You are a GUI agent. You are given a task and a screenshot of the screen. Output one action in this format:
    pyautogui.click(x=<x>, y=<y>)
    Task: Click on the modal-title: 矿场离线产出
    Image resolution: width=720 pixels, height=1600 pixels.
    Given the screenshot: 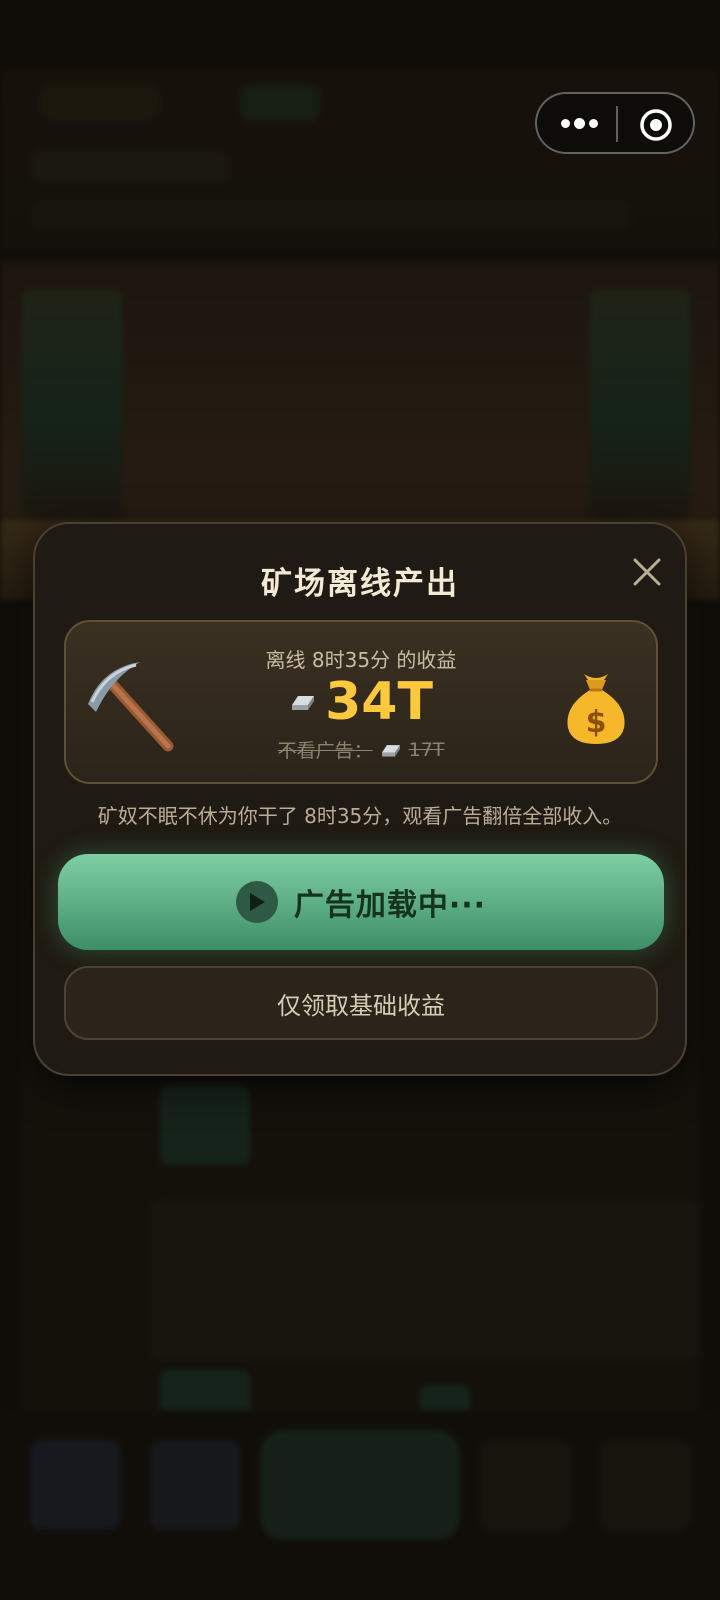 What is the action you would take?
    pyautogui.click(x=360, y=584)
    